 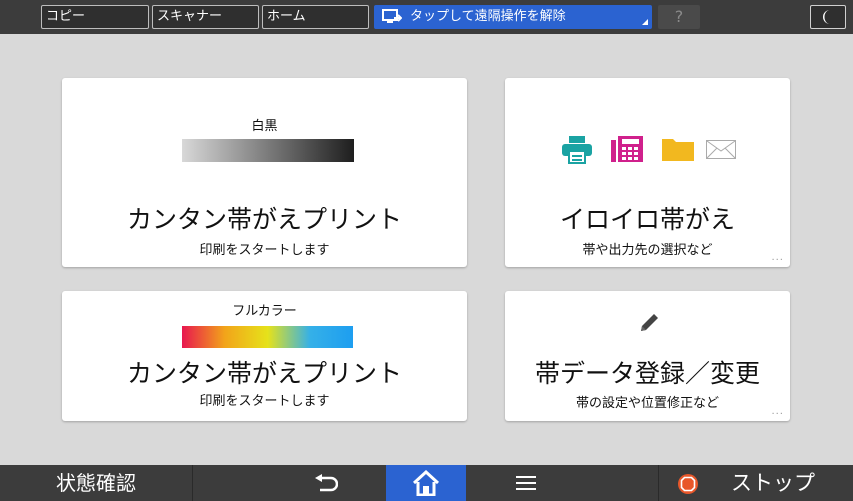 I want to click on home-button, so click(x=426, y=483).